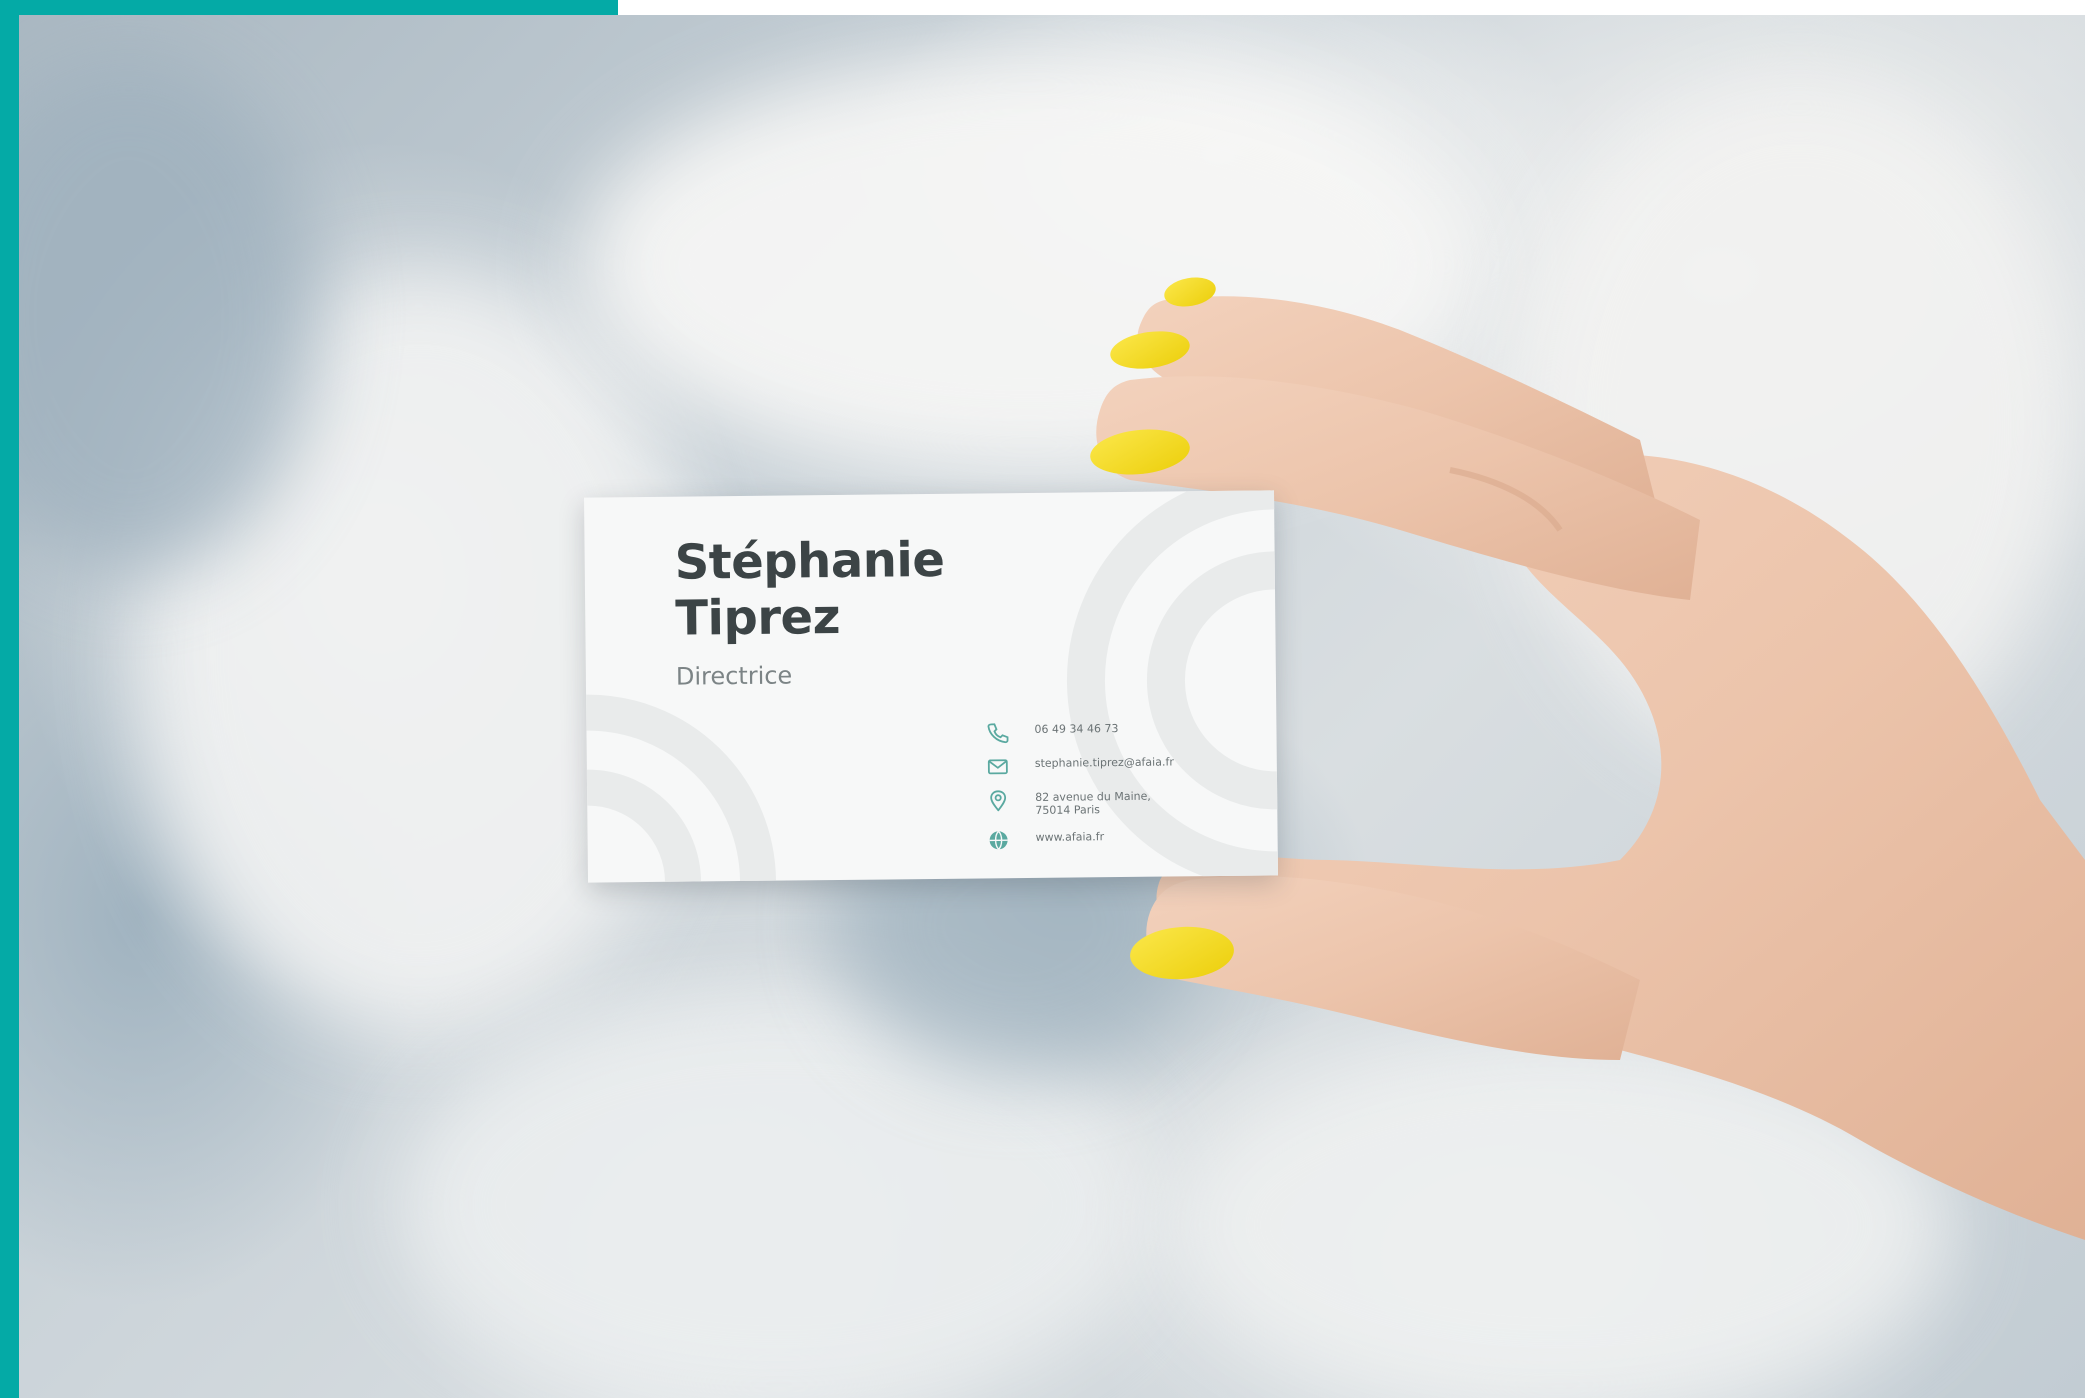 This screenshot has width=2085, height=1398. Describe the element at coordinates (1068, 810) in the screenshot. I see `contact-address-line2: 75014 Paris` at that location.